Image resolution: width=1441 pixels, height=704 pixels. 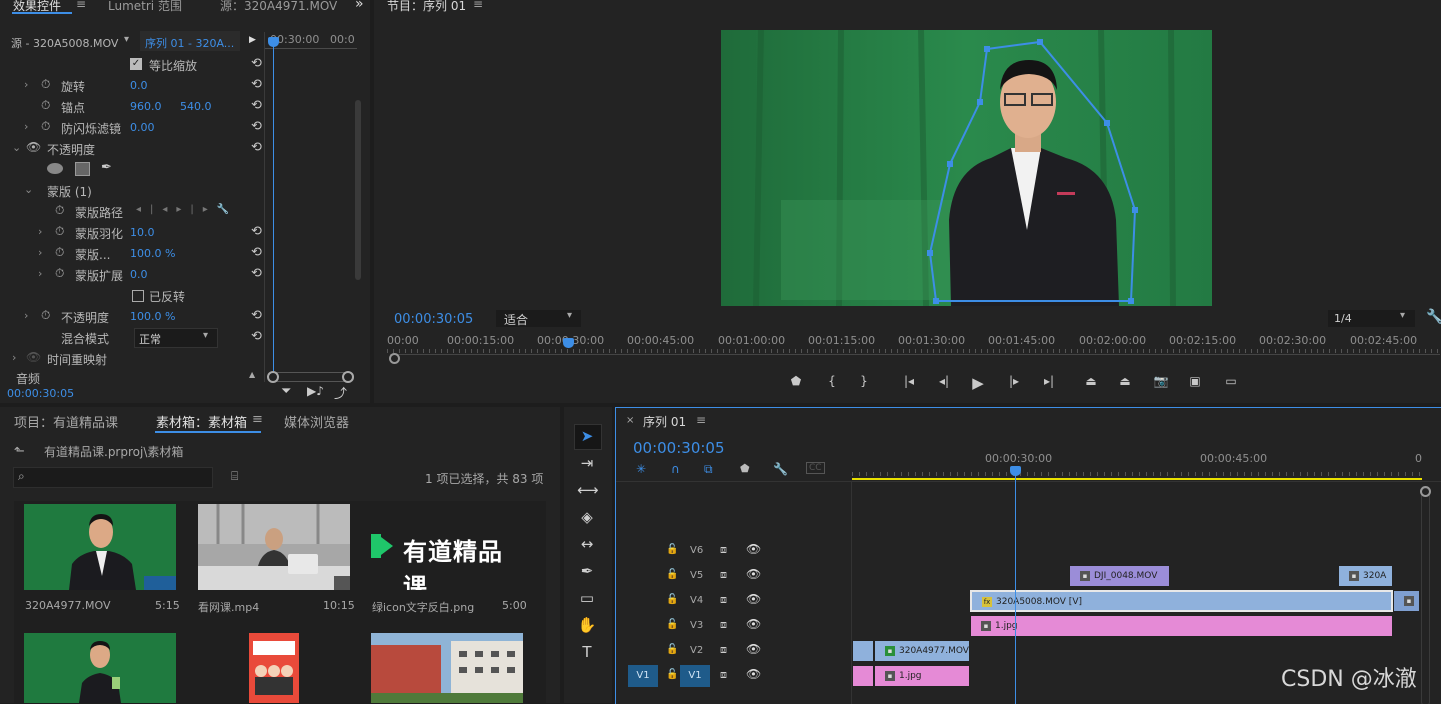 I want to click on comparison-view-icon: ▣, so click(x=1195, y=381).